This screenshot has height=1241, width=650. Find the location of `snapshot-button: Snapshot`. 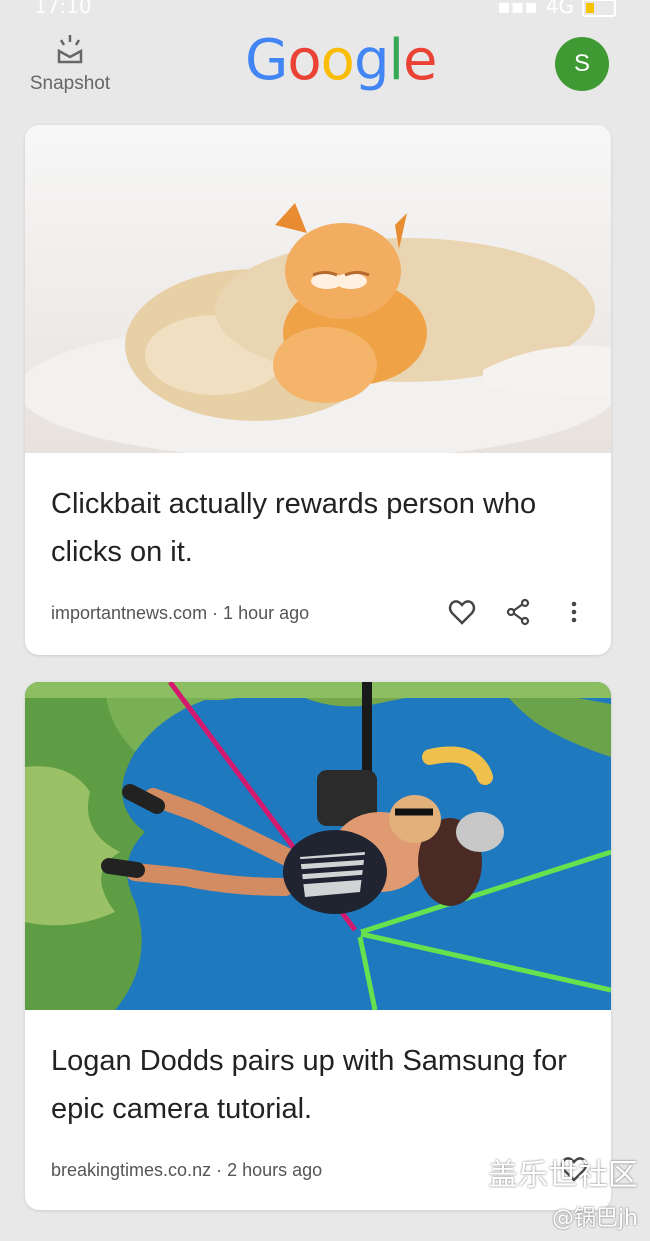

snapshot-button: Snapshot is located at coordinates (70, 64).